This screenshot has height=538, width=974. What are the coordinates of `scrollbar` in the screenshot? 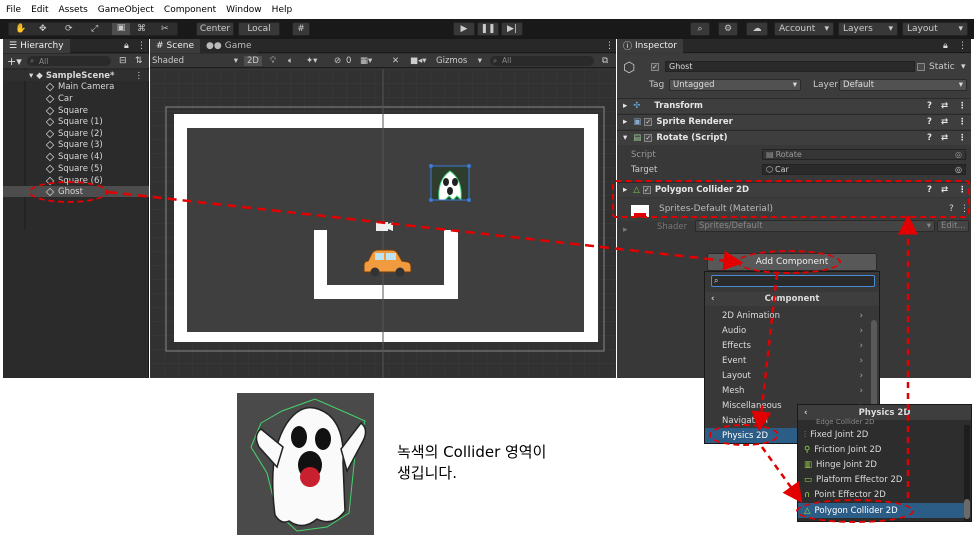 It's located at (967, 473).